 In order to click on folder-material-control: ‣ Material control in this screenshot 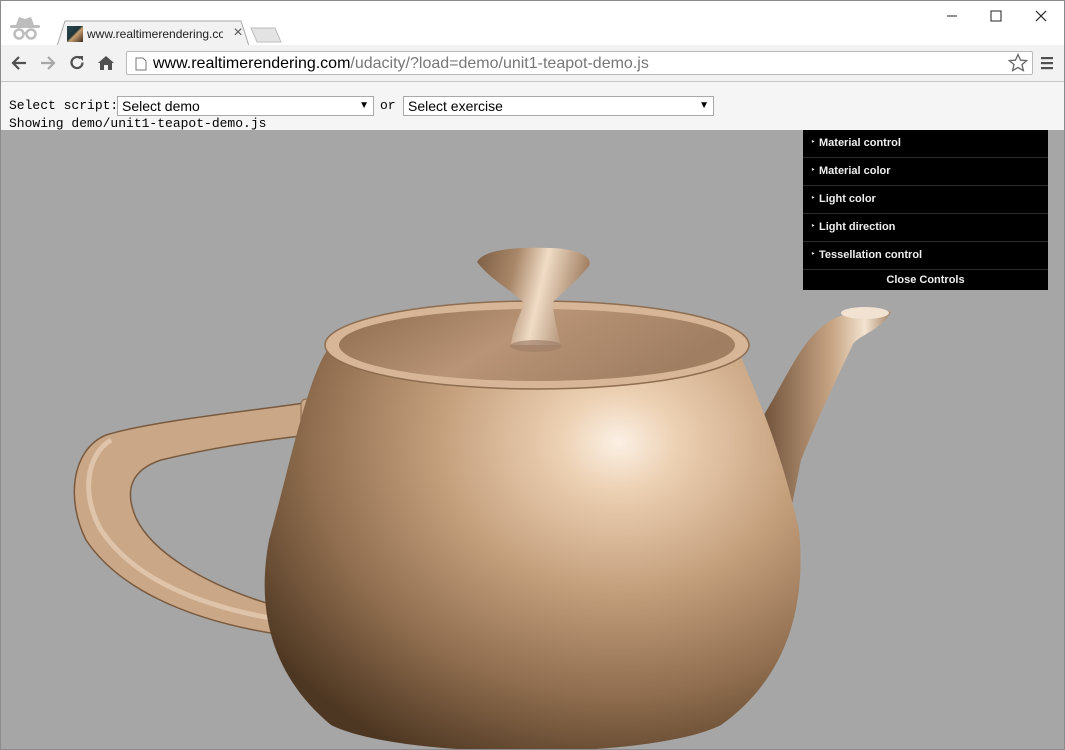, I will do `click(925, 144)`.